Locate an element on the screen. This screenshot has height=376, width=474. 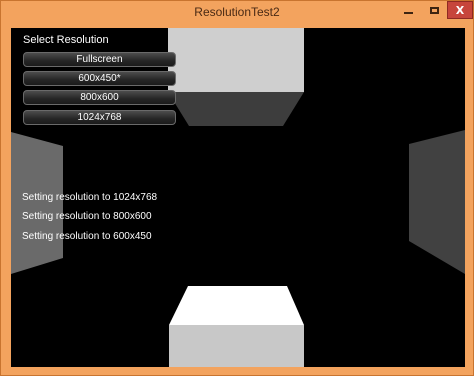
log-line: Setting resolution to 800x600 is located at coordinates (87, 216).